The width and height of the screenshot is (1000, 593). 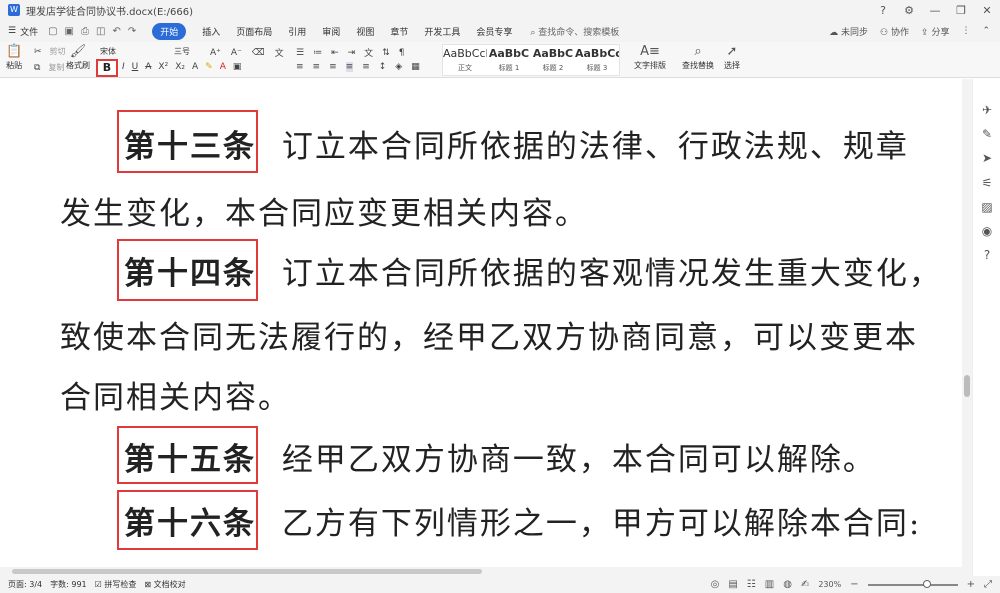 I want to click on sort-icon: ⇅, so click(x=386, y=53).